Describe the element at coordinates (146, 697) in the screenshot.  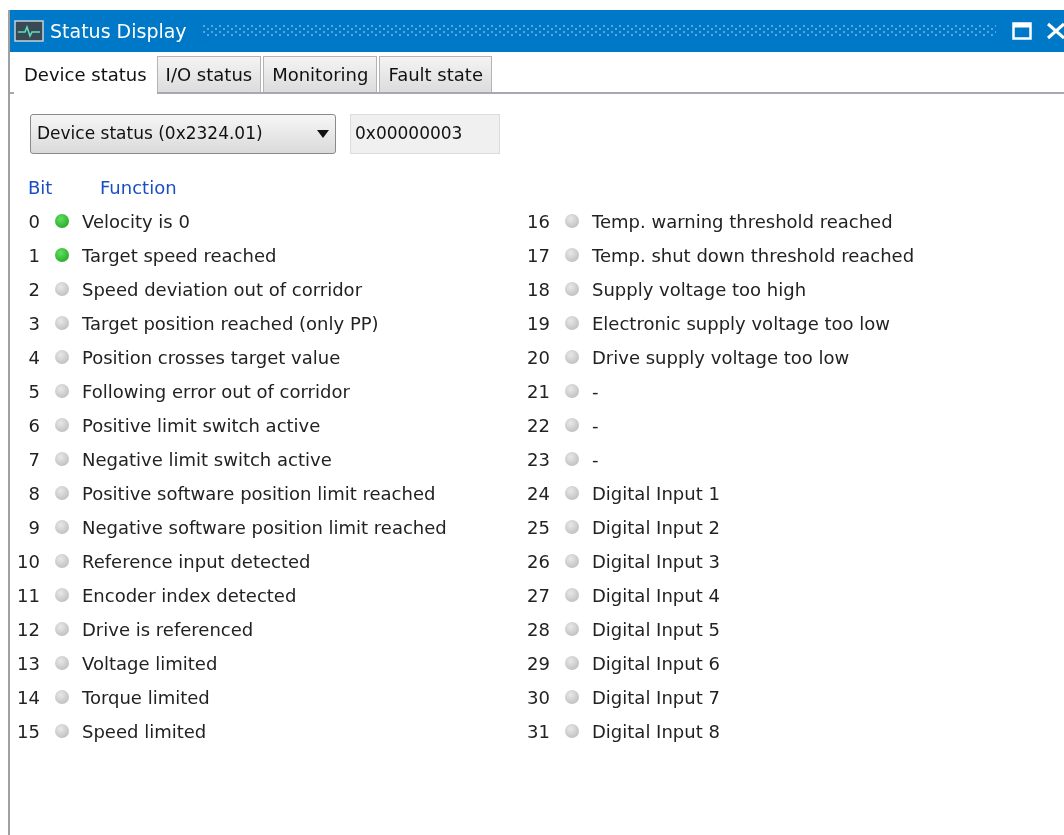
I see `bit-function: Torque limited` at that location.